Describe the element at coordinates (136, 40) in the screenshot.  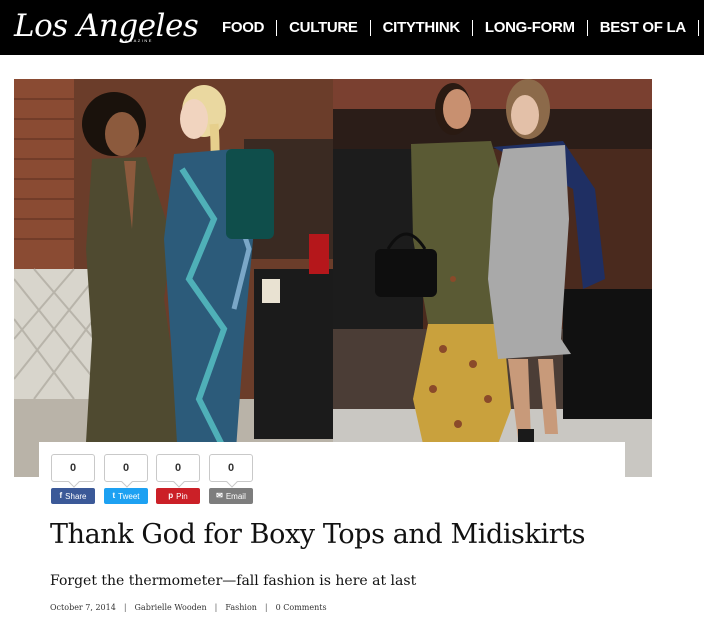
I see `logo-subtitle: MAGAZINE` at that location.